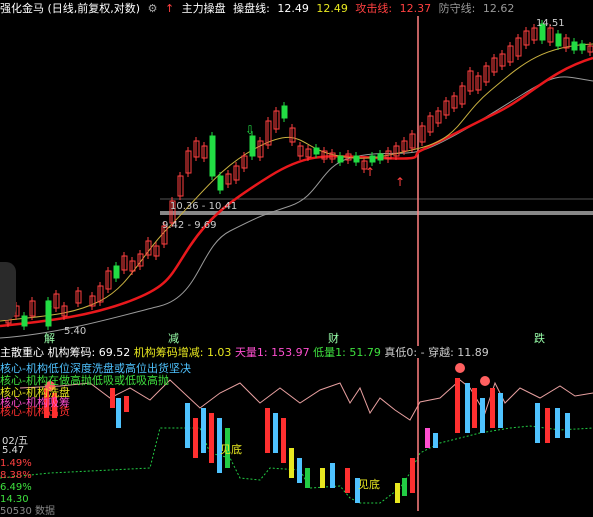  I want to click on caopan-value: 12.49, so click(293, 8).